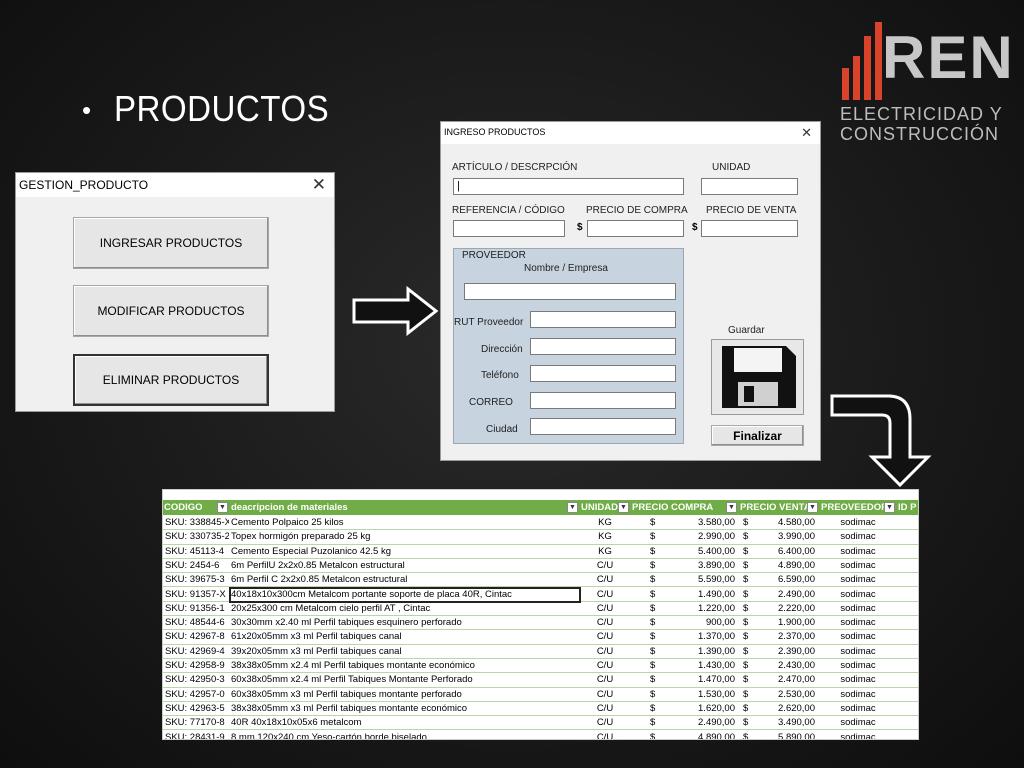 The width and height of the screenshot is (1024, 768). Describe the element at coordinates (784, 609) in the screenshot. I see `cell-venta: 2.220,00` at that location.